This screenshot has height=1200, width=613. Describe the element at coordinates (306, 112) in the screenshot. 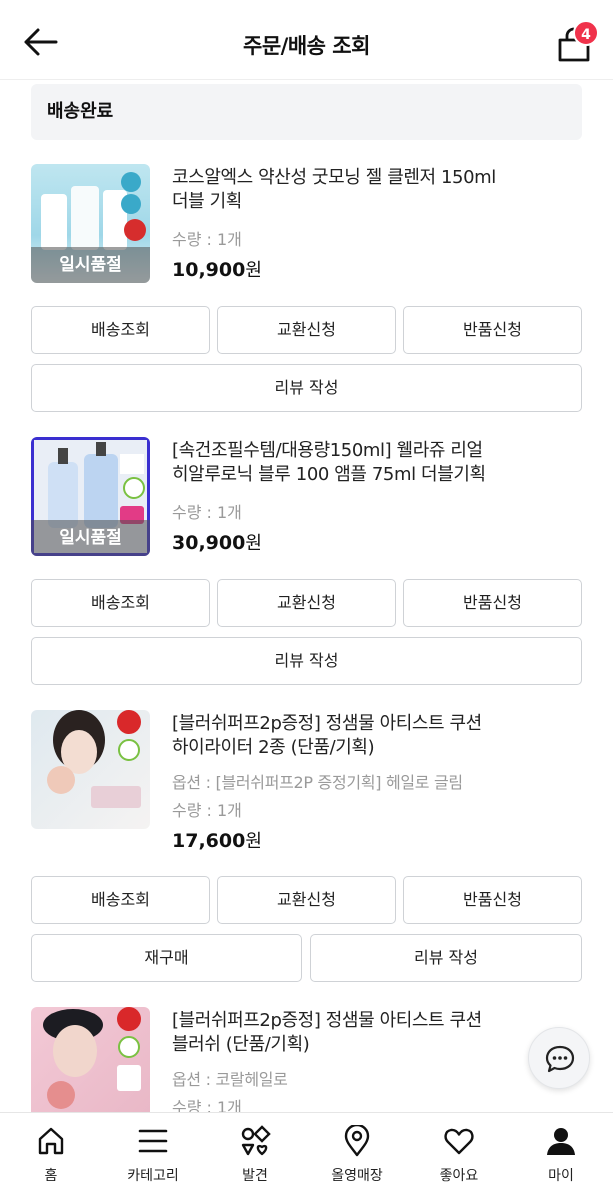

I see `delivery-status-banner: 배송완료` at that location.